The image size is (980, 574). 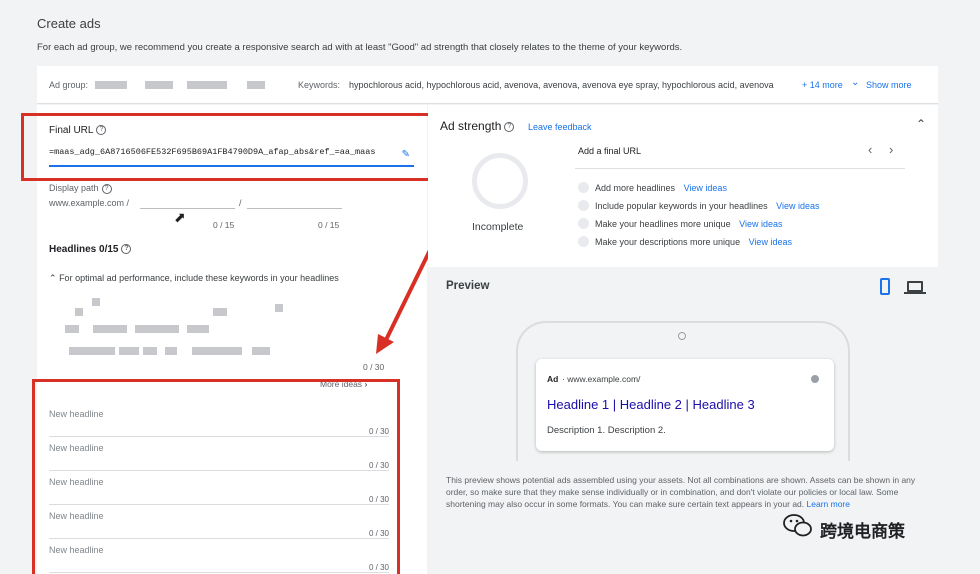 What do you see at coordinates (219, 488) in the screenshot?
I see `headline-input-3: New headline 0 / 30` at bounding box center [219, 488].